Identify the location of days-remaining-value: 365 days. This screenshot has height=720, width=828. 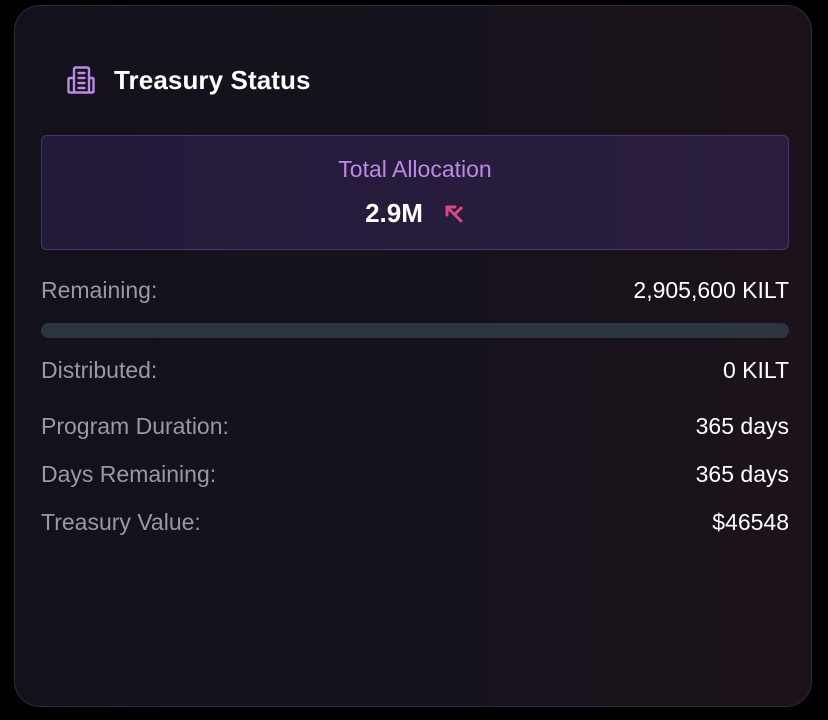
(742, 474).